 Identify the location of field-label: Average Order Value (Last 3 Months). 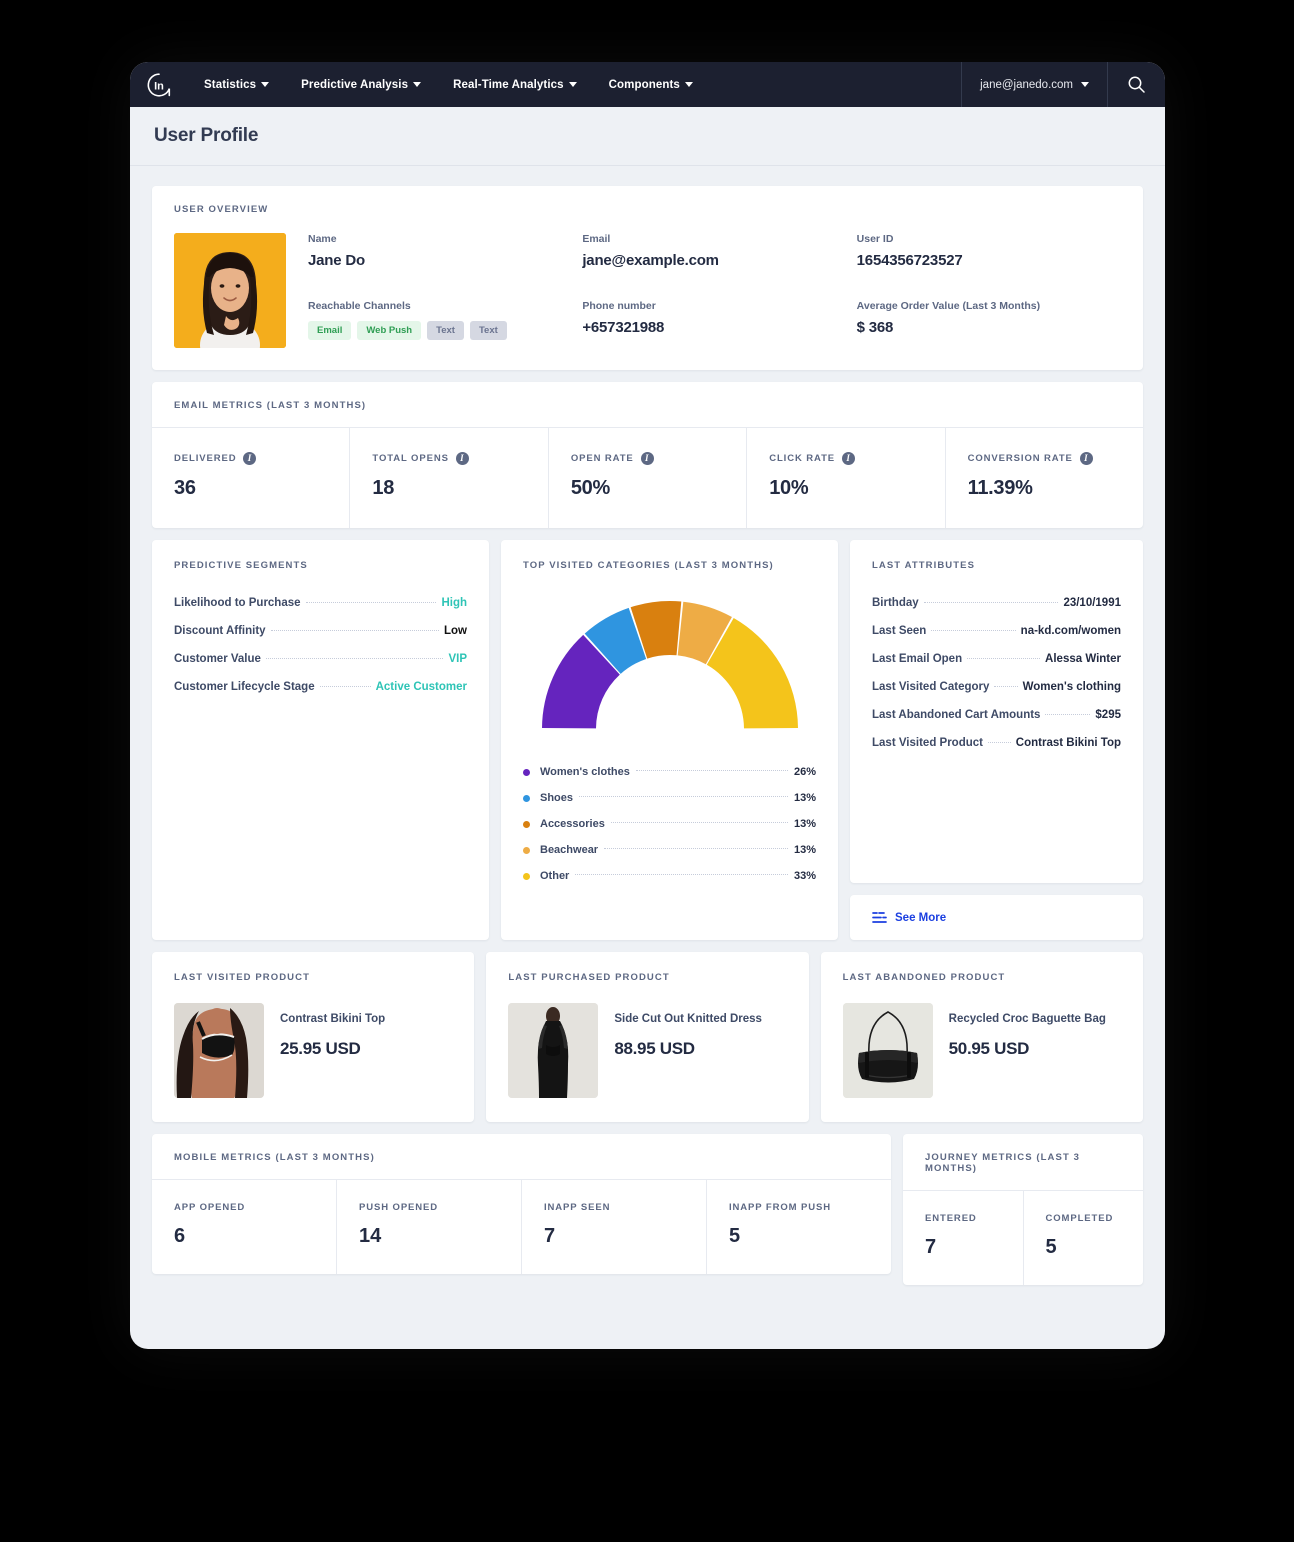
(948, 305).